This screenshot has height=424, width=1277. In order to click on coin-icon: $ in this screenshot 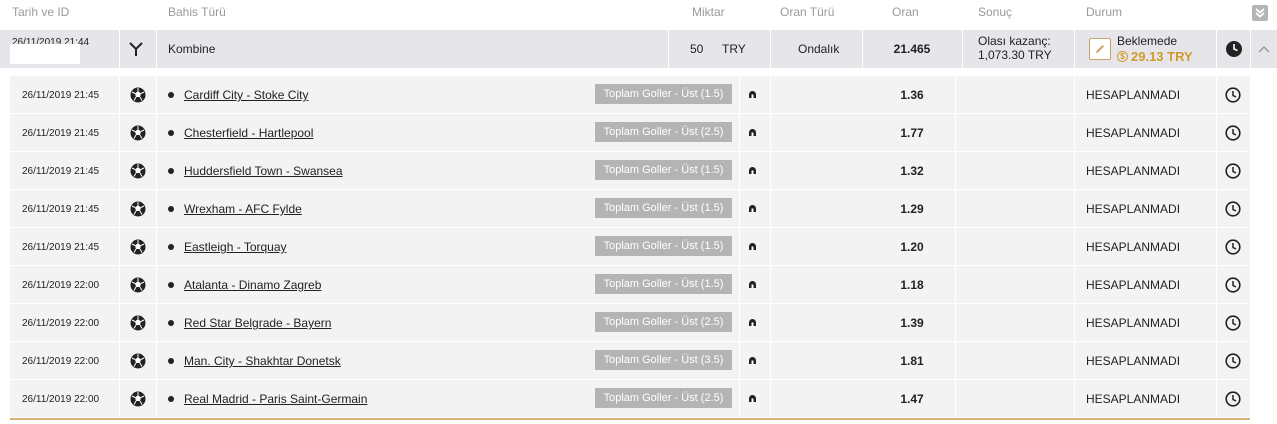, I will do `click(1122, 56)`.